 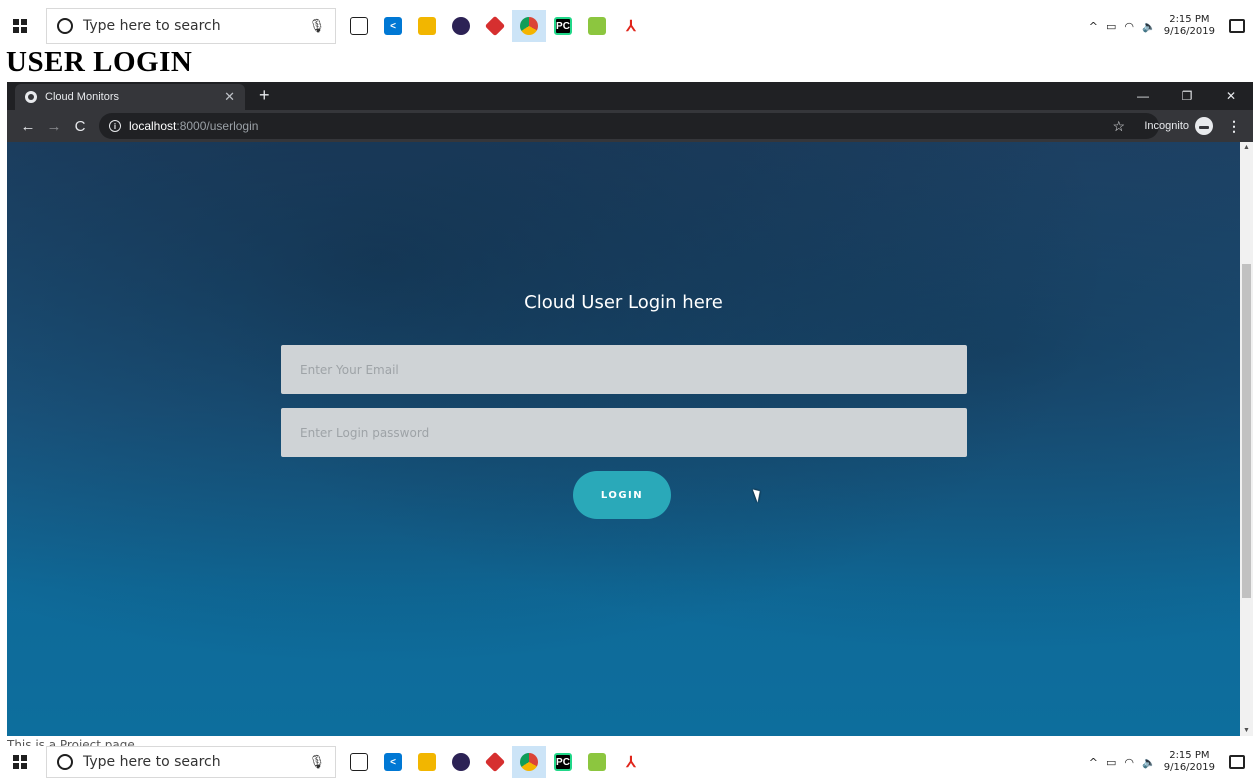 What do you see at coordinates (152, 762) in the screenshot?
I see `taskbar-search-placeholder: Type here to search` at bounding box center [152, 762].